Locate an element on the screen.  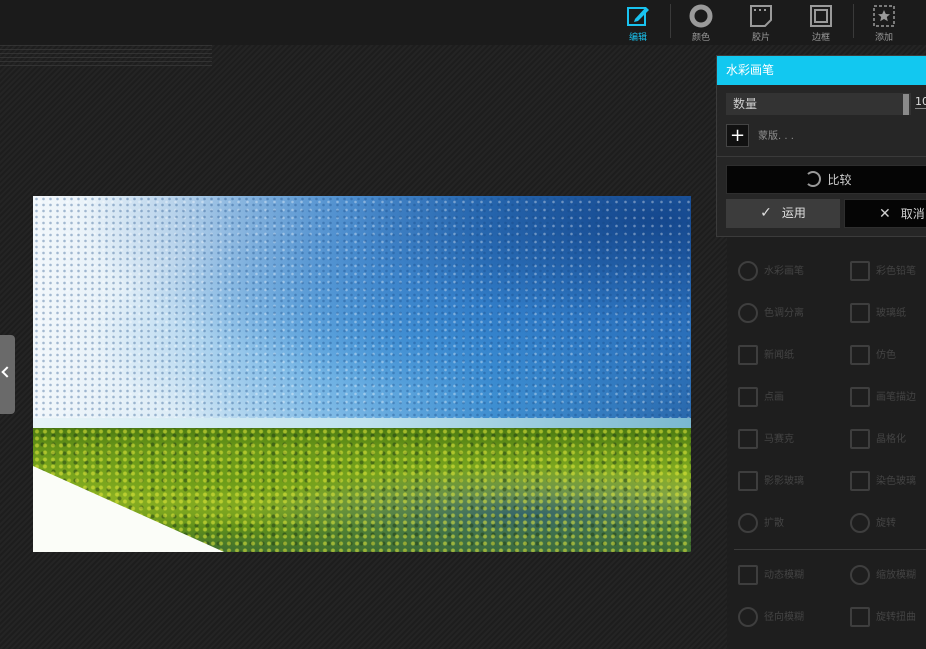
effect-item: 染色玻璃 is located at coordinates (888, 482).